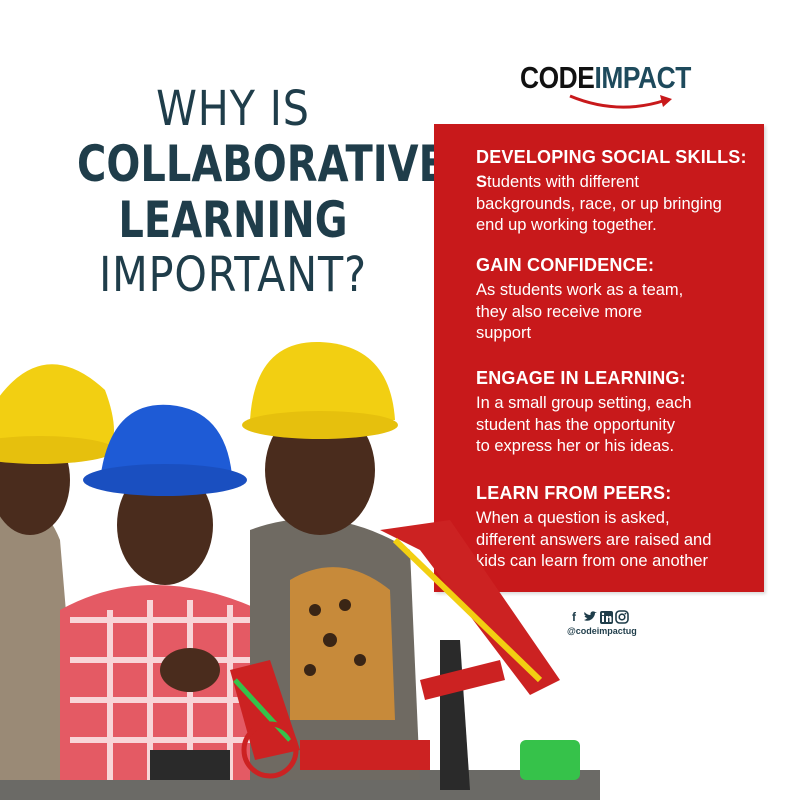 The image size is (800, 800). What do you see at coordinates (233, 275) in the screenshot?
I see `headline-line-4: IMPORTANT?` at bounding box center [233, 275].